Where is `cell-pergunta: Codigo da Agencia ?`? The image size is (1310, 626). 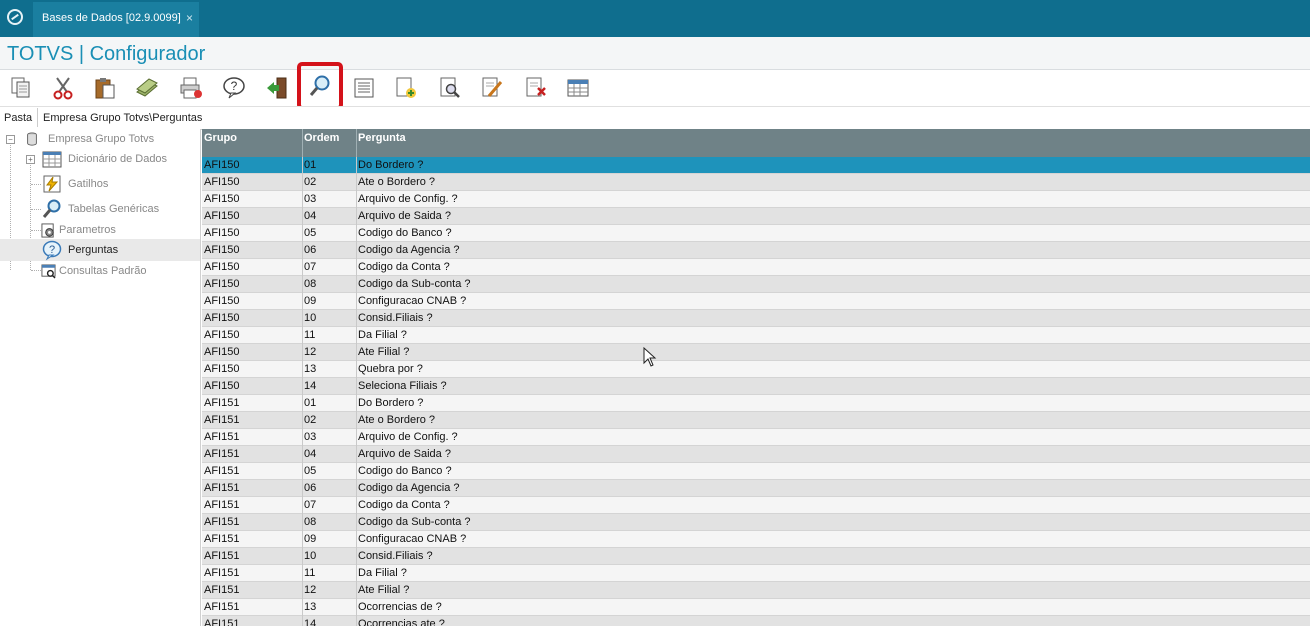 cell-pergunta: Codigo da Agencia ? is located at coordinates (409, 488).